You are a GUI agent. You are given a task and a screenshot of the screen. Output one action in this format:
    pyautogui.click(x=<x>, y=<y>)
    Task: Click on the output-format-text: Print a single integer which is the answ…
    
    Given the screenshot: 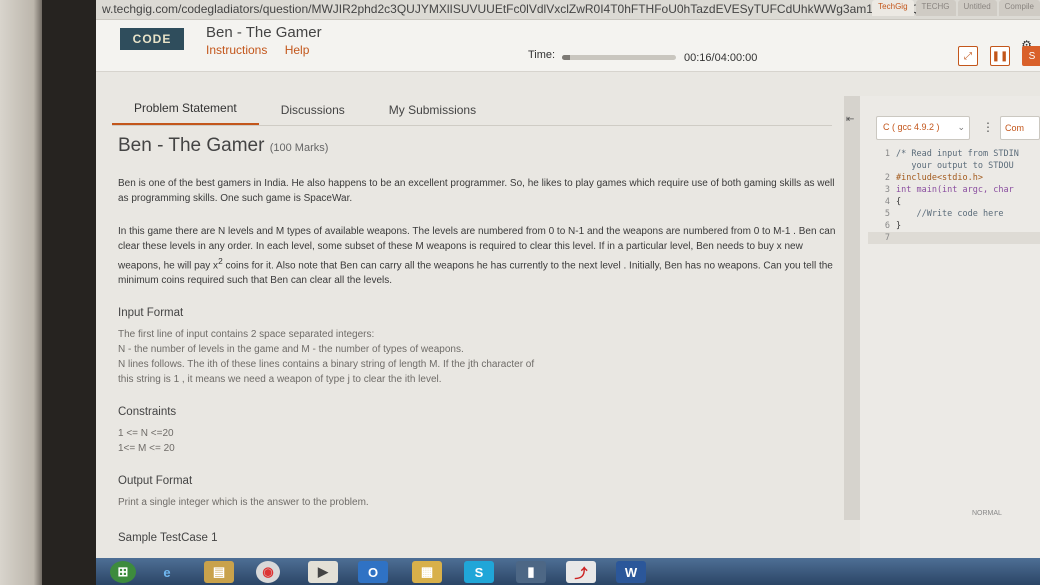 What is the action you would take?
    pyautogui.click(x=243, y=503)
    